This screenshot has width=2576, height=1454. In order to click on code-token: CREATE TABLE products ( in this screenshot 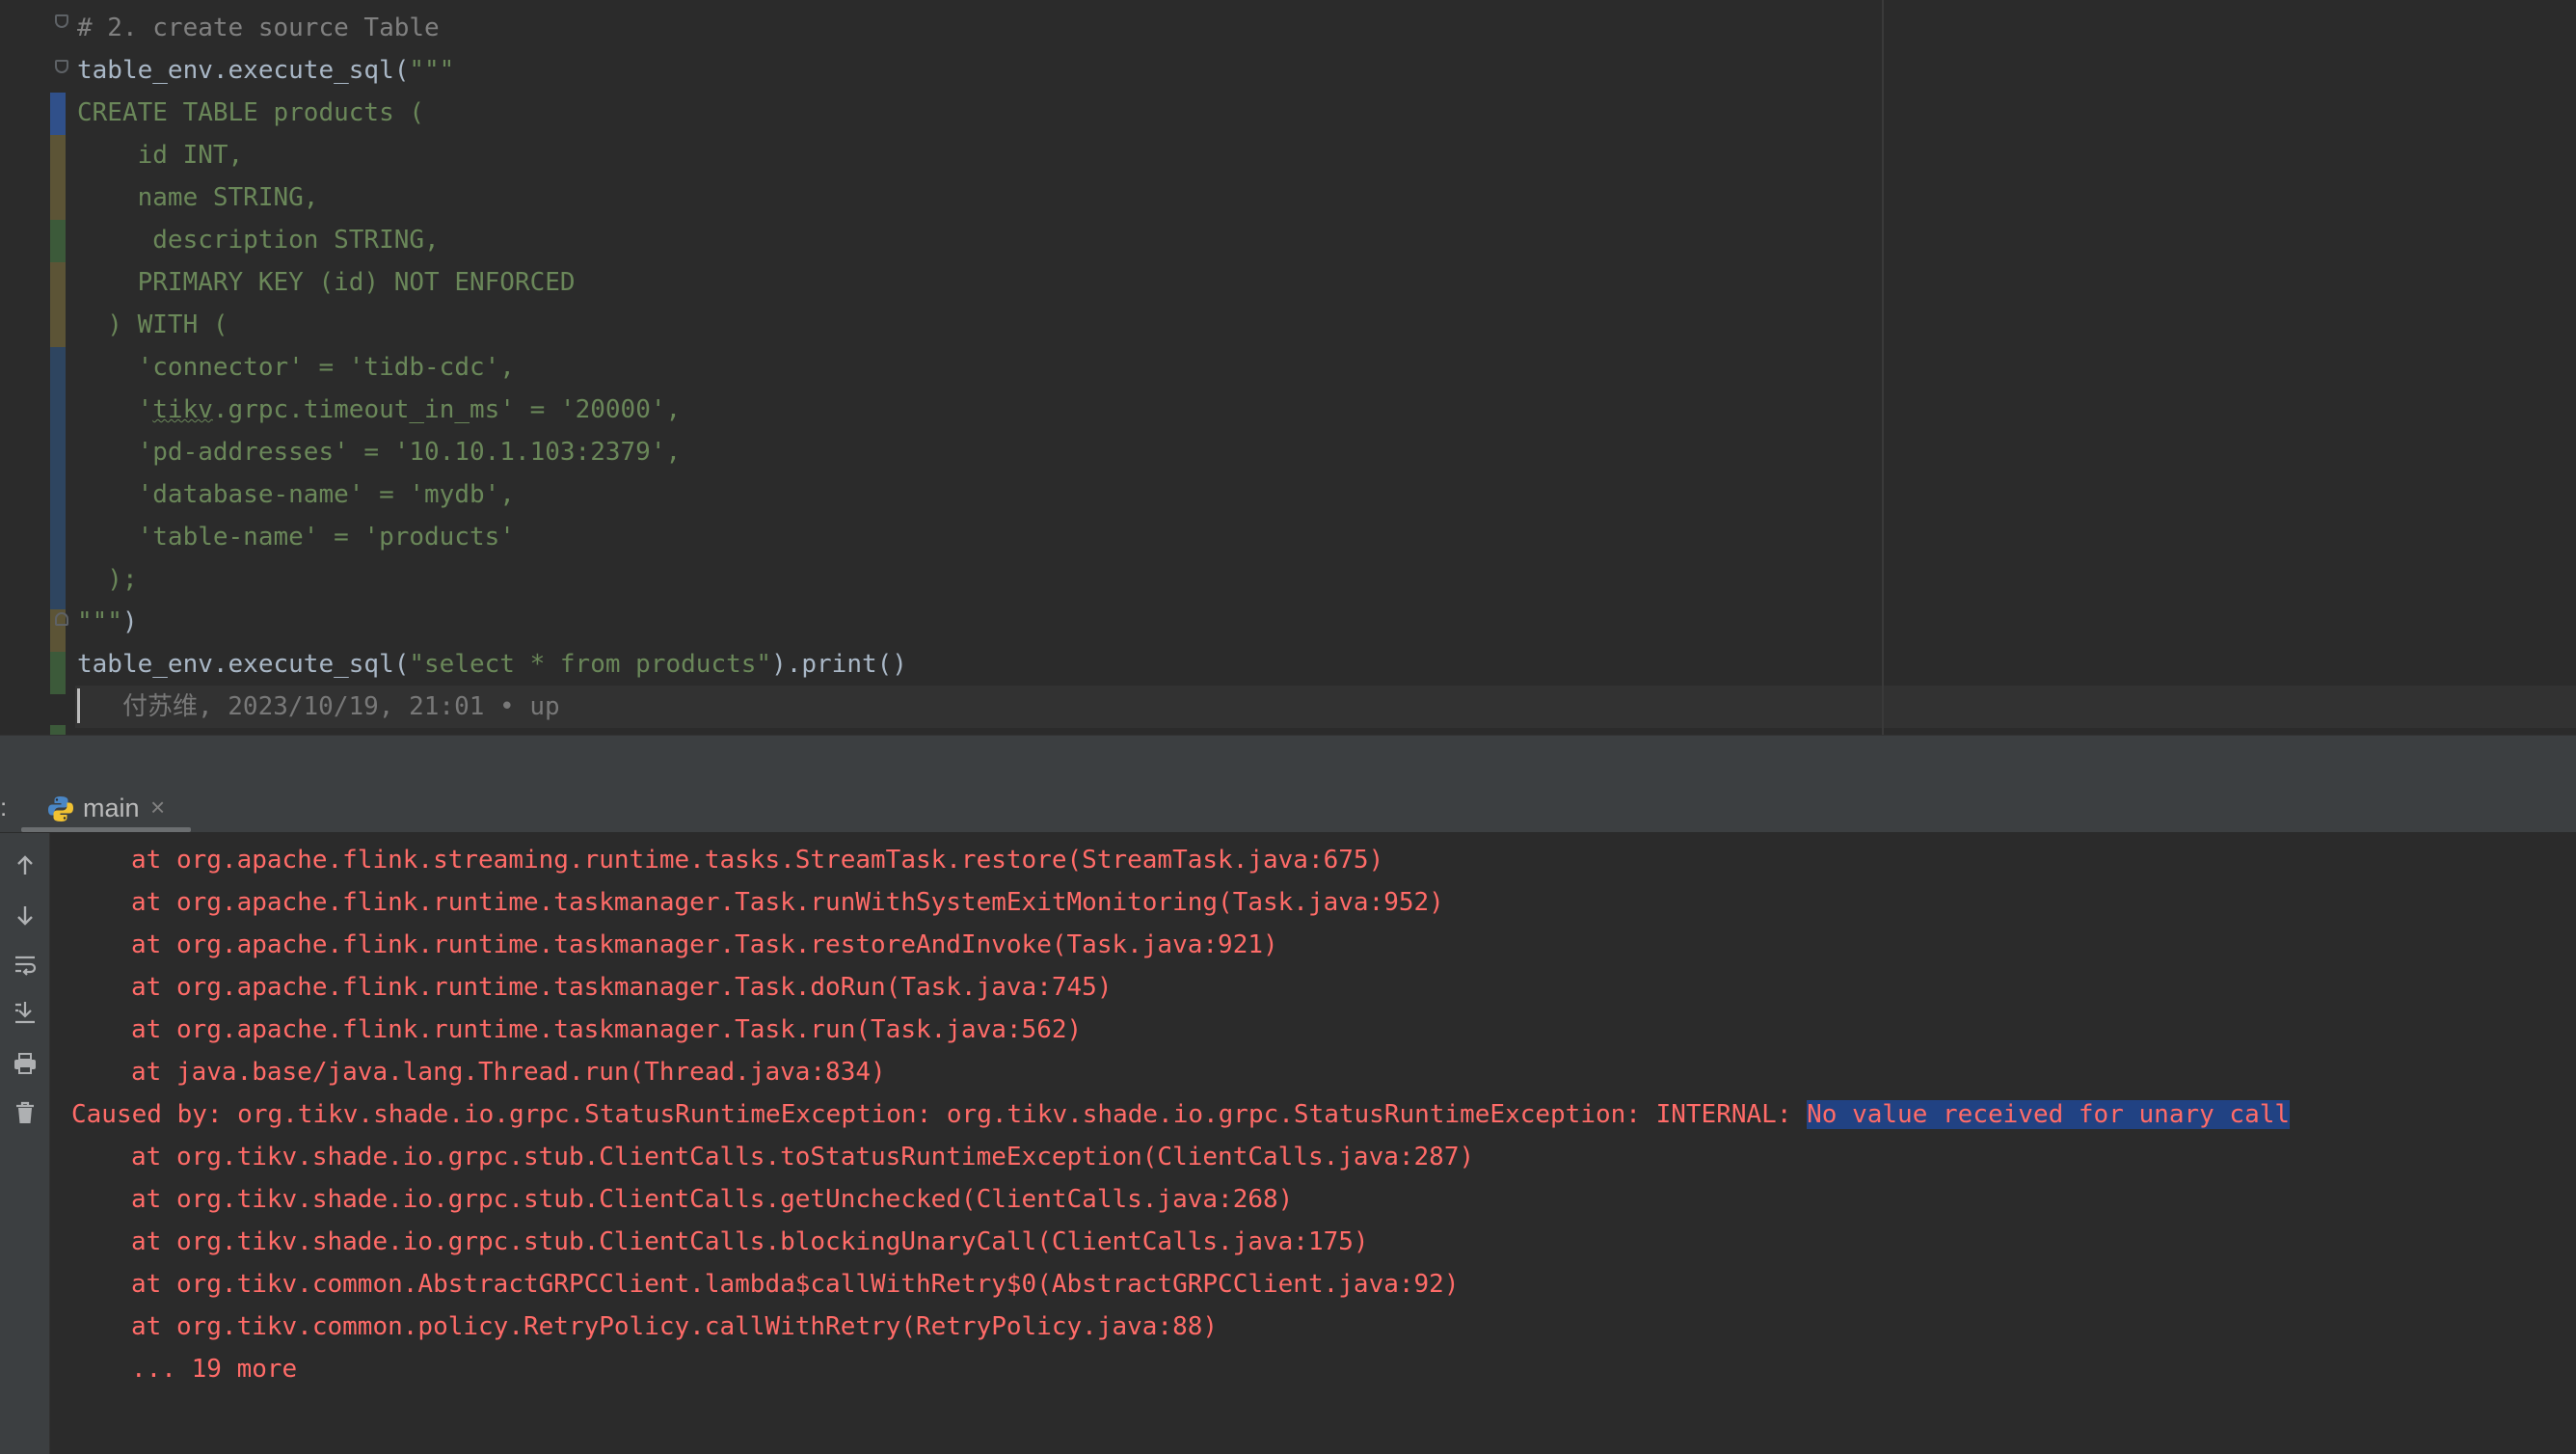, I will do `click(251, 112)`.